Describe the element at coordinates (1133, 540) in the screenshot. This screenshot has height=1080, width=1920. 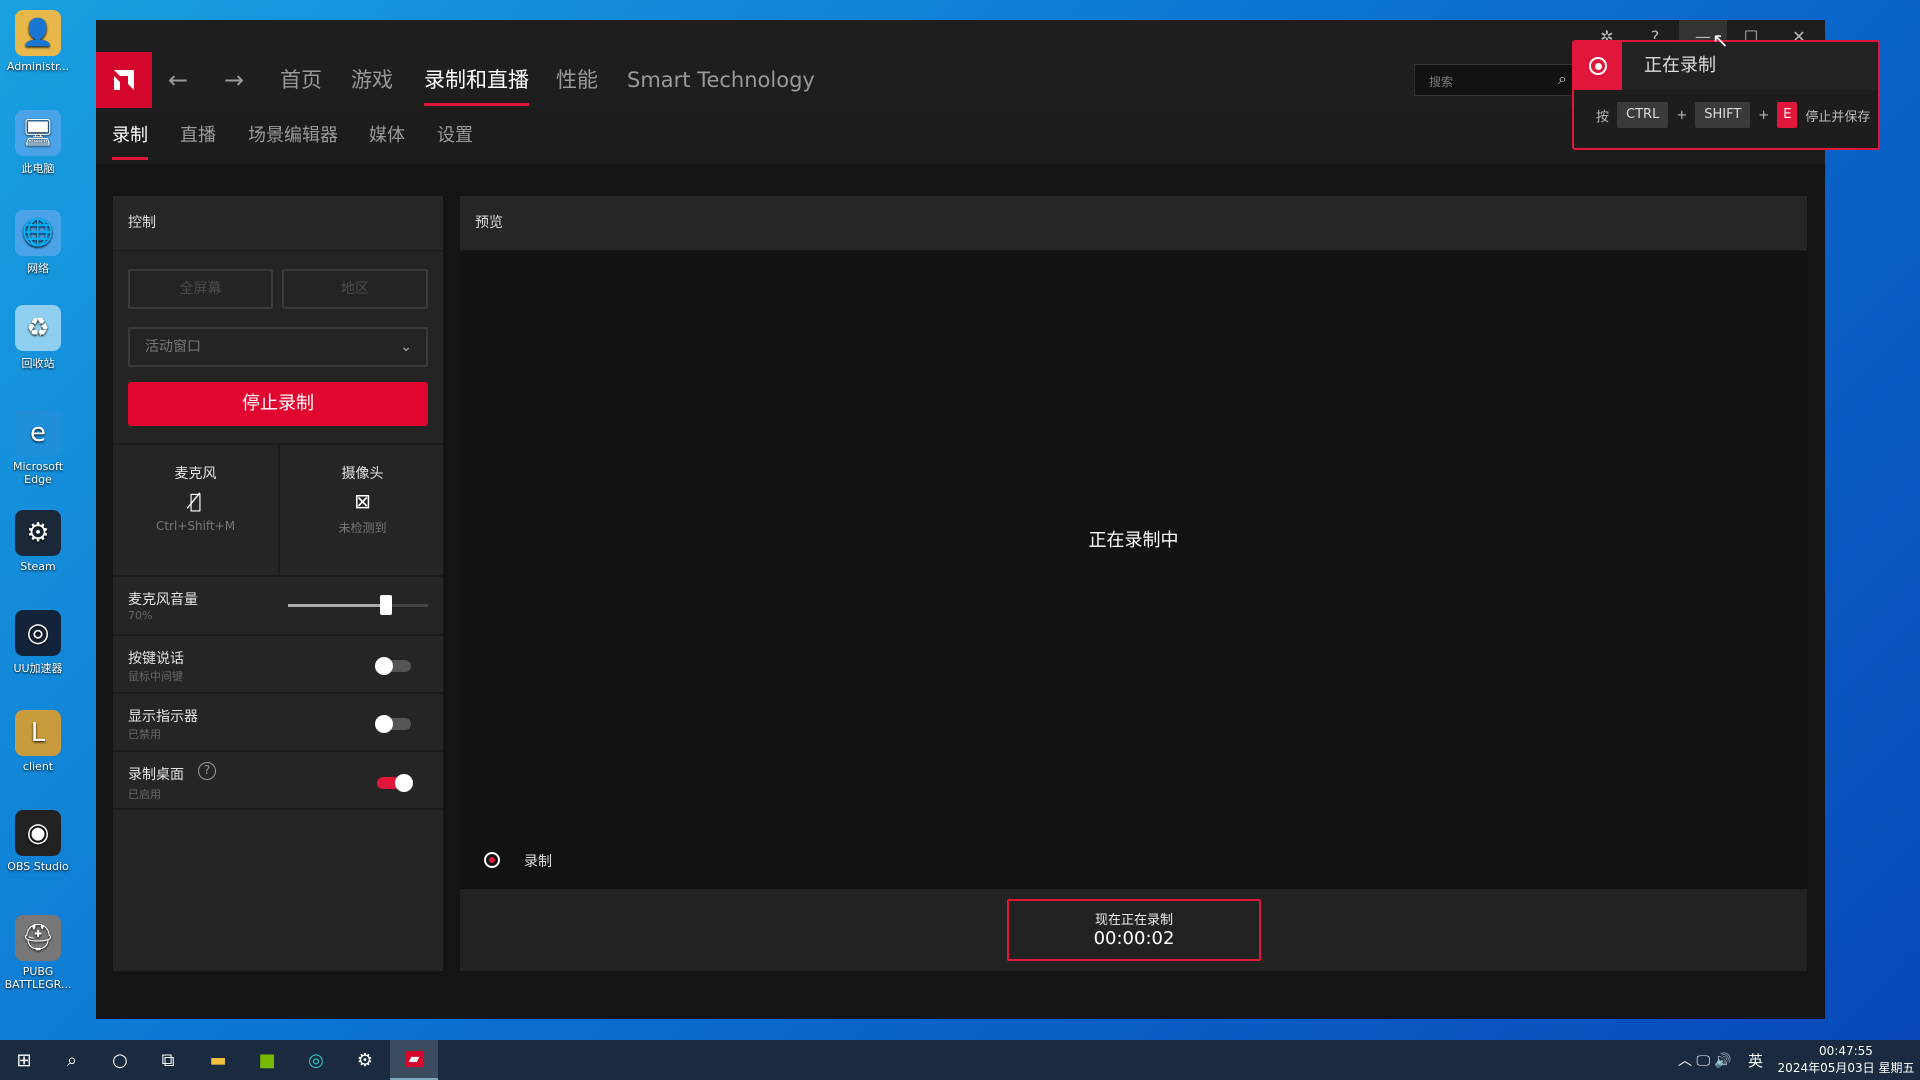
I see `recording-status: 正在录制中` at that location.